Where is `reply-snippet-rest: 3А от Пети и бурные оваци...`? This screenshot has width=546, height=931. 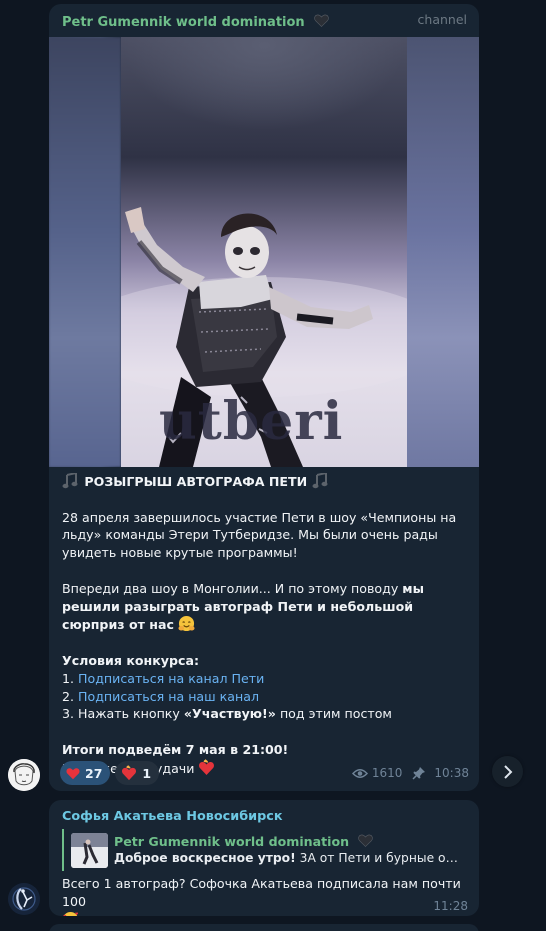
reply-snippet-rest: 3А от Пети и бурные оваци... is located at coordinates (381, 858).